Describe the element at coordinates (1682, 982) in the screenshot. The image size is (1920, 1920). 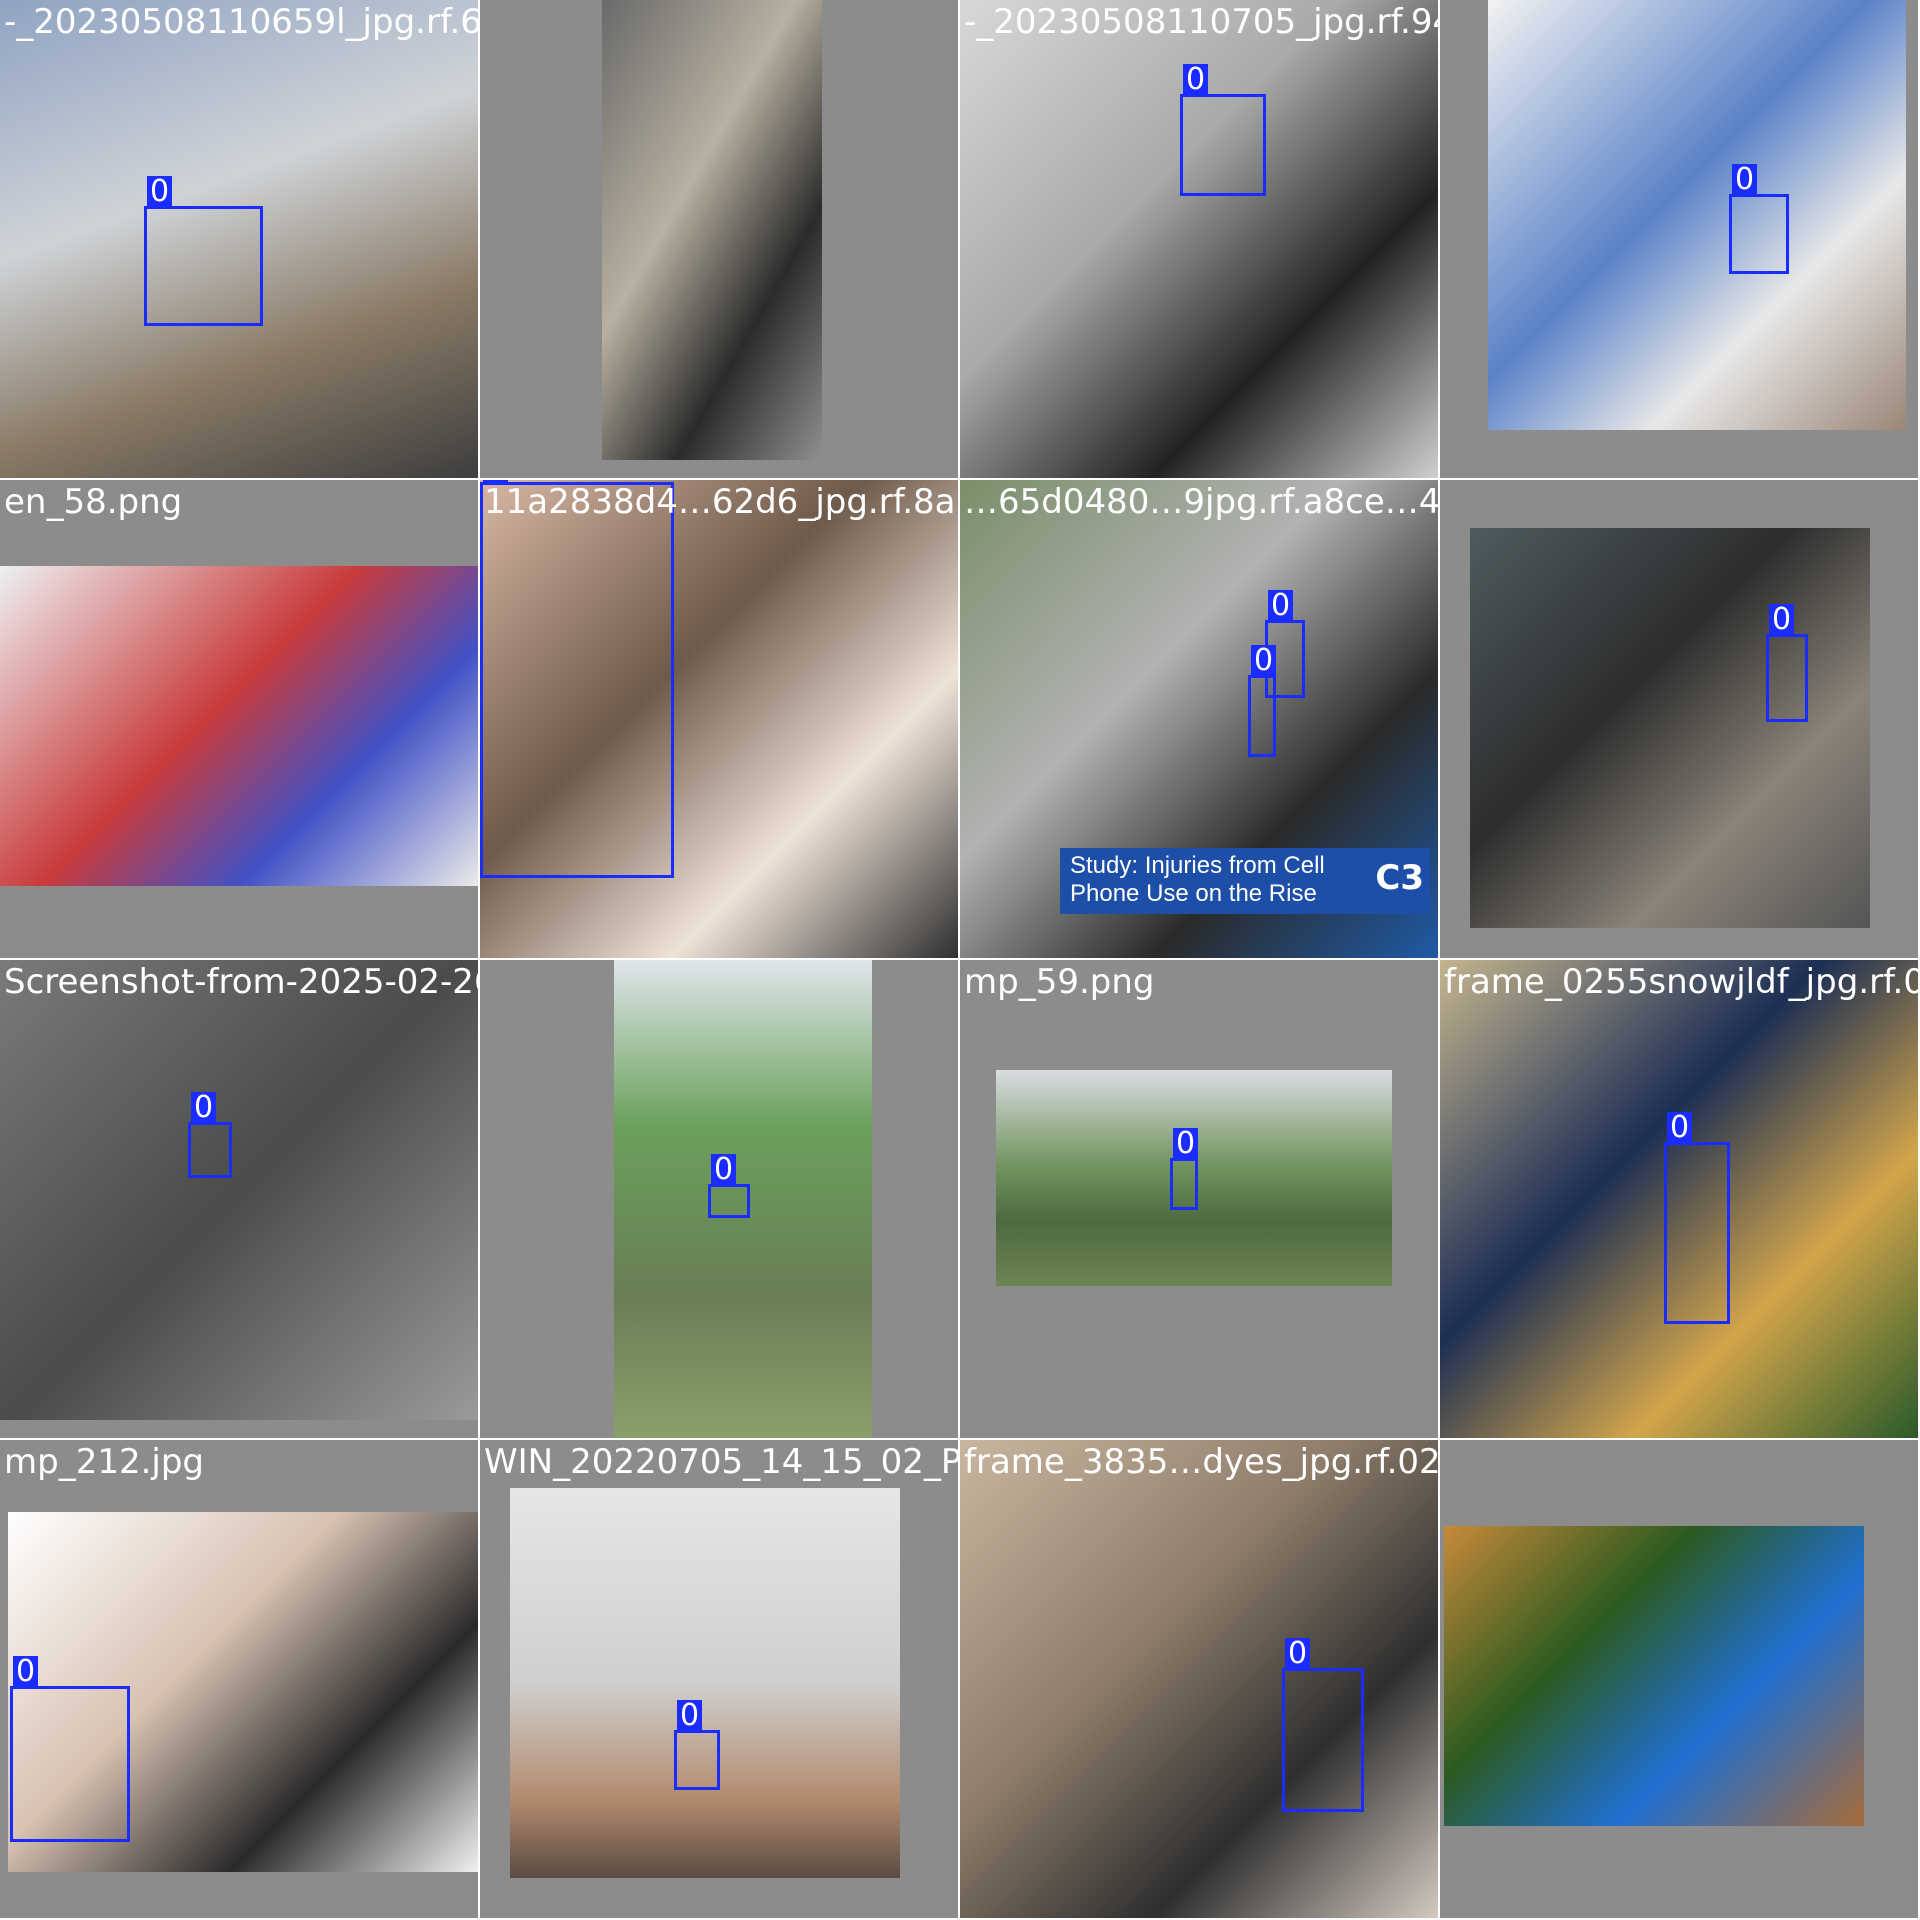
I see `tile-filename: frame_0255snowjldf_jpg.rf.0` at that location.